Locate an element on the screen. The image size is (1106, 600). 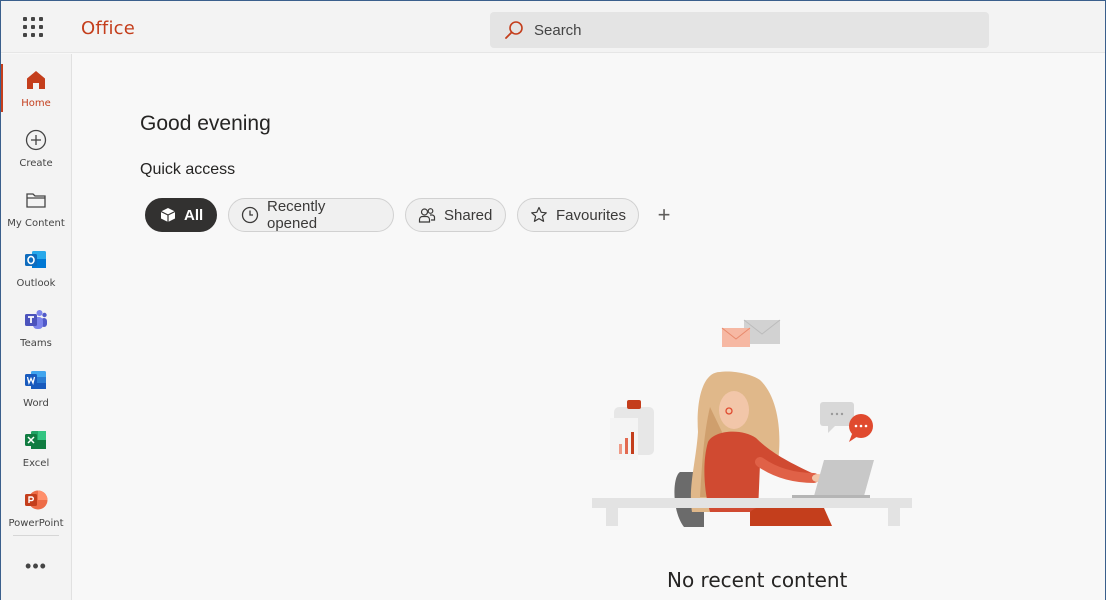
quick-access-heading: Quick access is located at coordinates (188, 169).